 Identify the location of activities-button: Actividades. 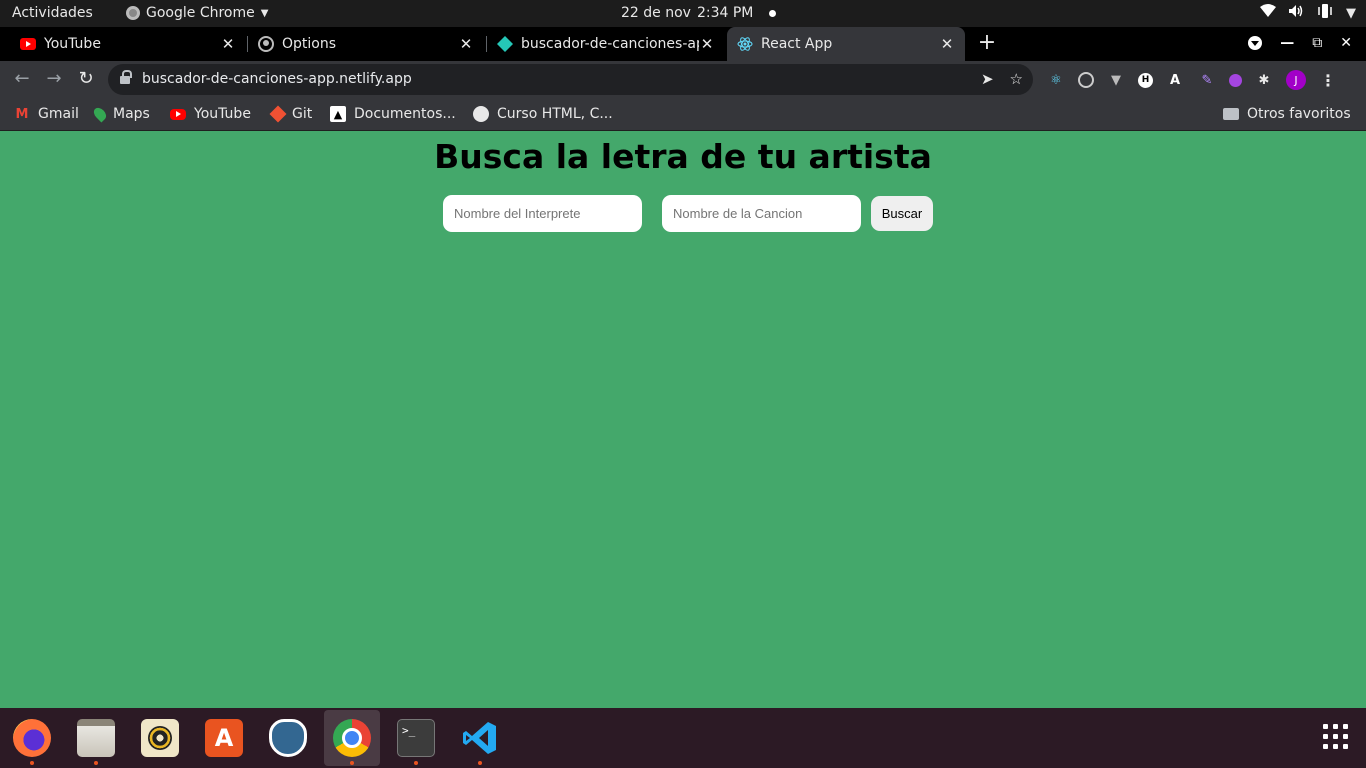
(52, 13).